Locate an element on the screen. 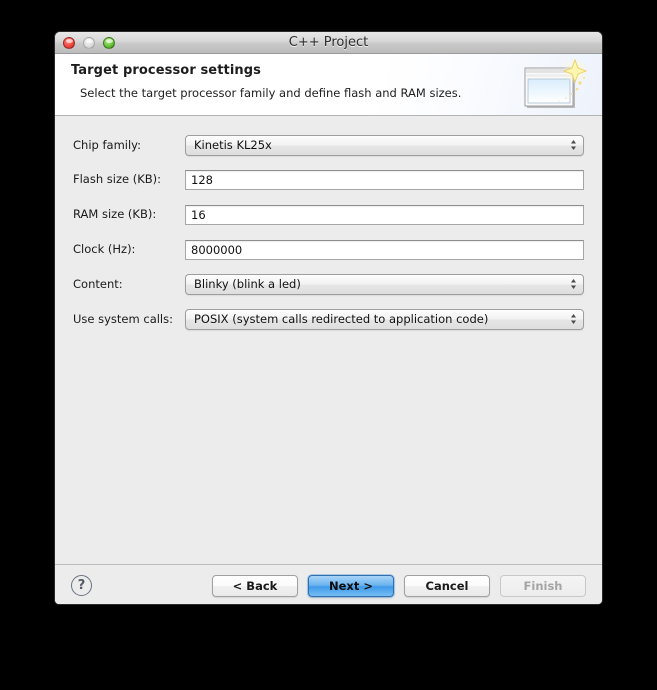  help-icon: ? is located at coordinates (81, 585).